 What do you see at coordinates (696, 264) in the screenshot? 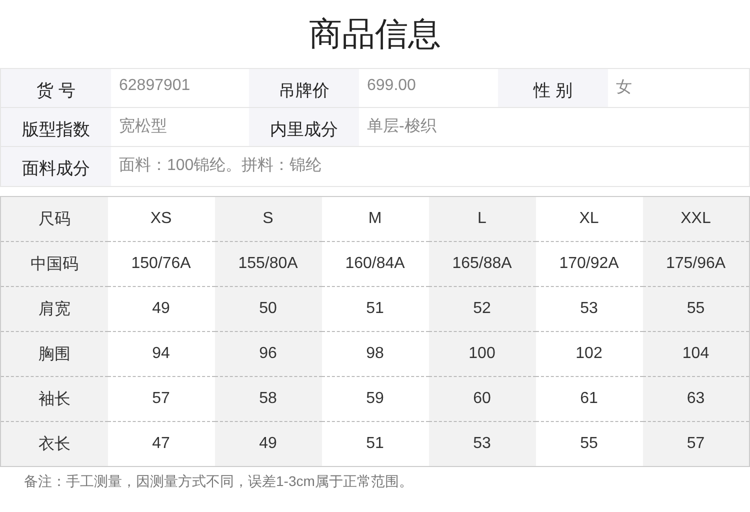
I see `table-cell: 175/96A` at bounding box center [696, 264].